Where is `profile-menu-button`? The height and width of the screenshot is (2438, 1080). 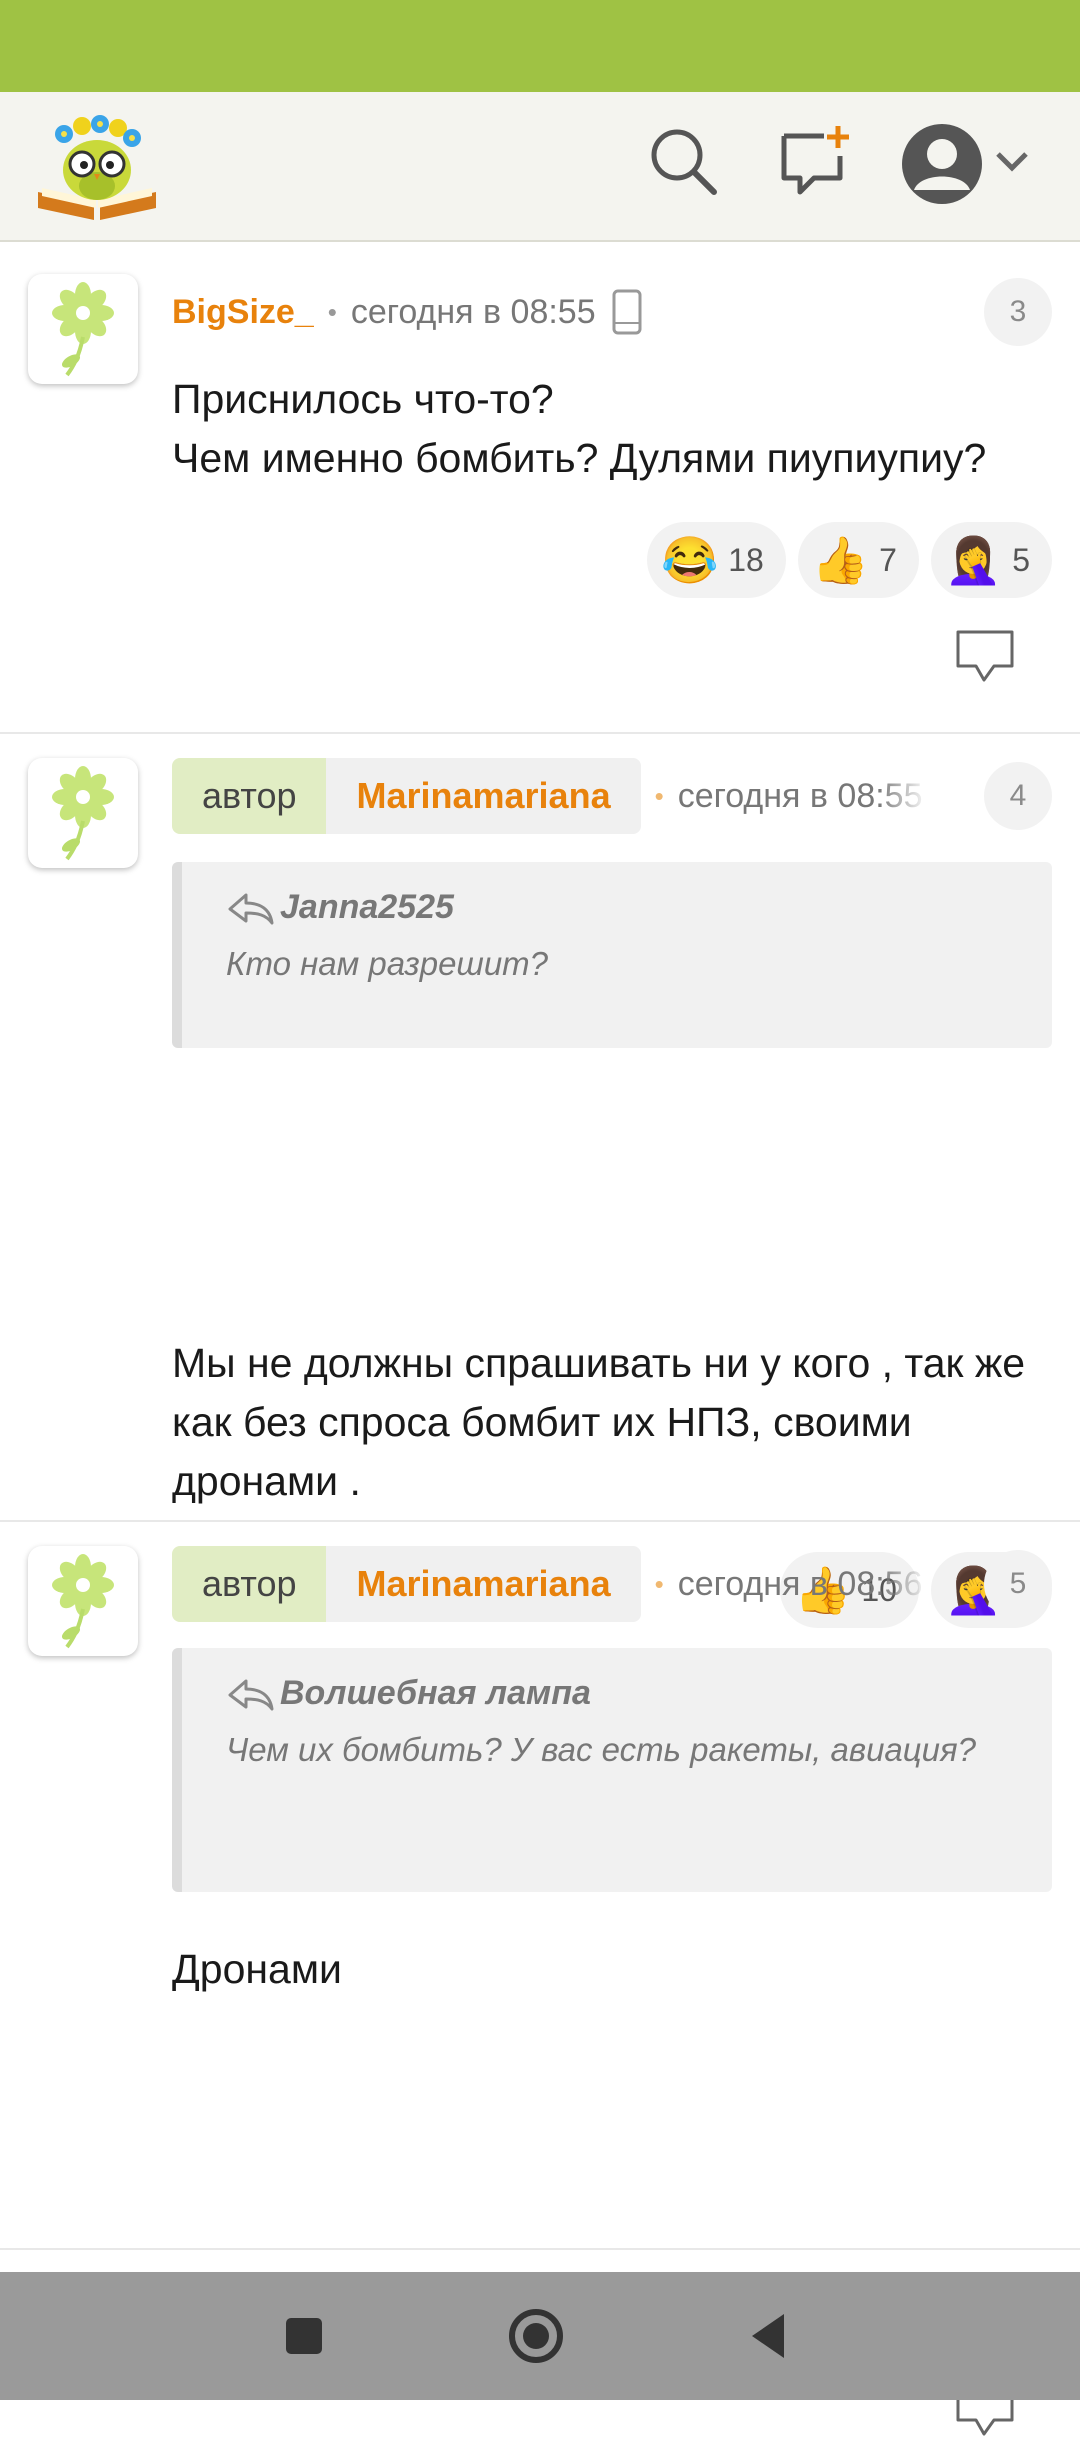 profile-menu-button is located at coordinates (973, 164).